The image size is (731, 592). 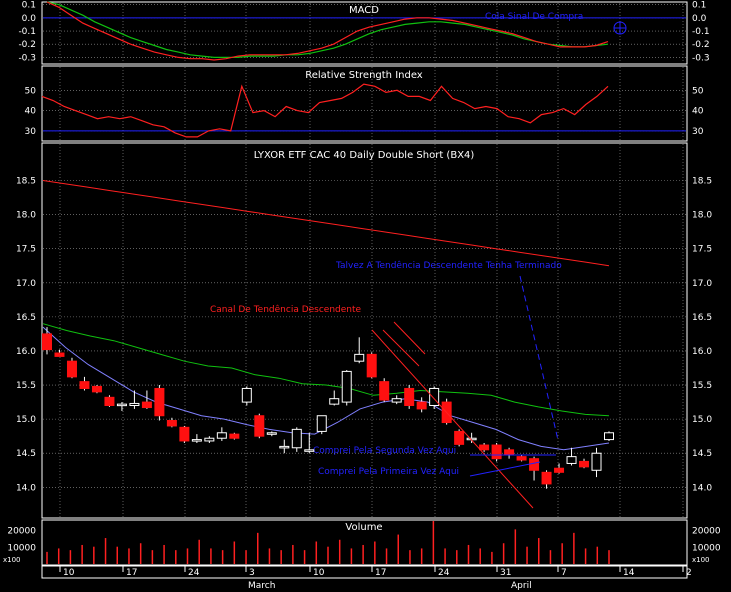 What do you see at coordinates (702, 250) in the screenshot?
I see `y-tick-label-right: 17.5` at bounding box center [702, 250].